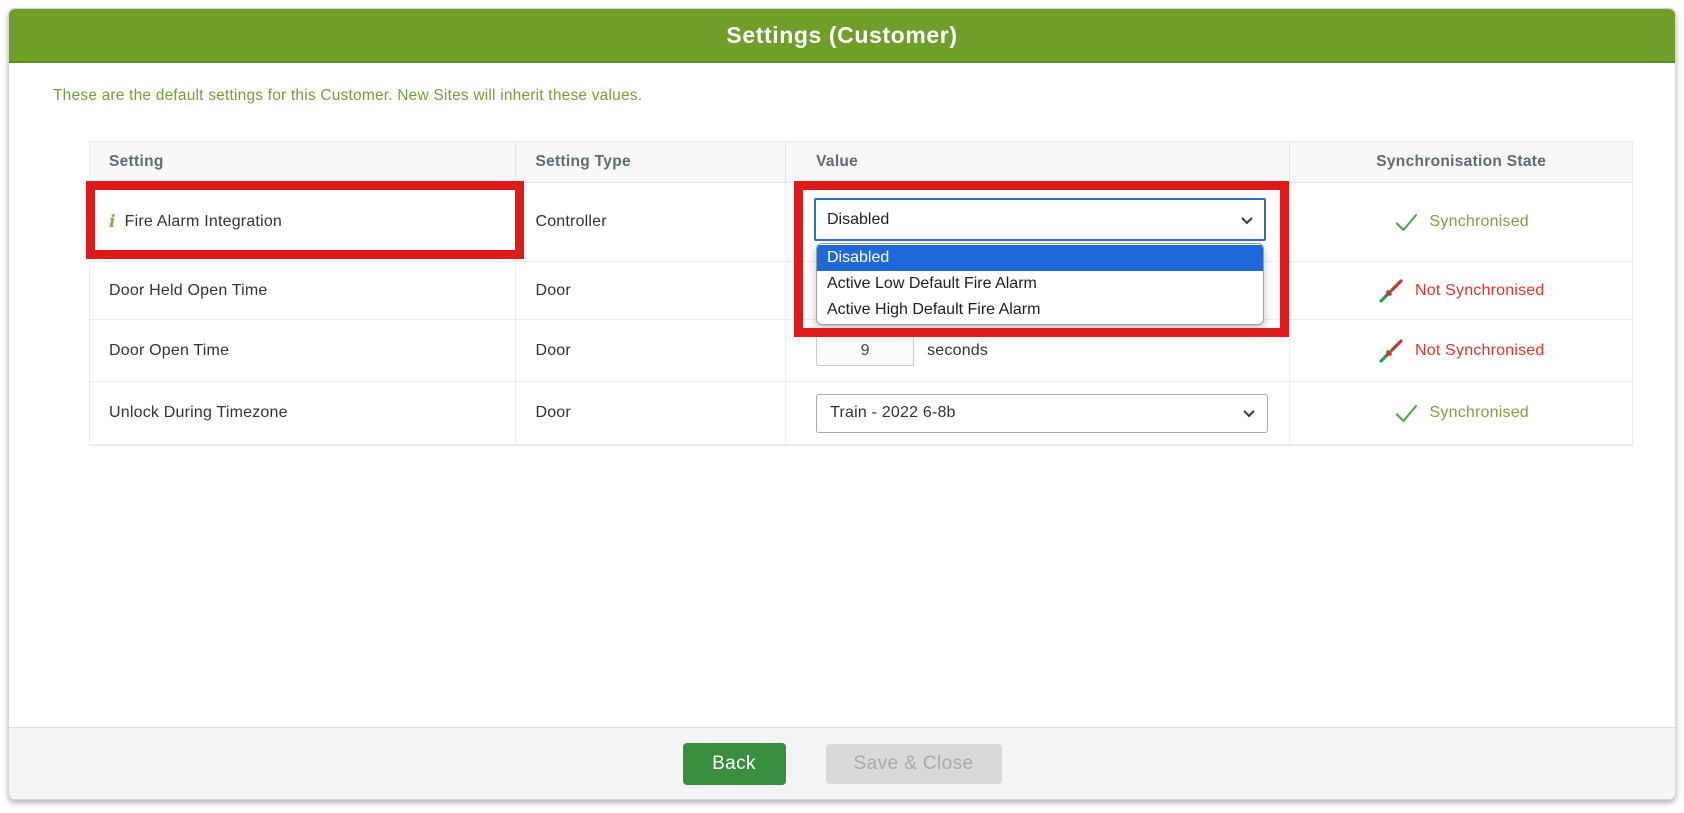 This screenshot has height=813, width=1684. I want to click on unit-label: seconds, so click(958, 350).